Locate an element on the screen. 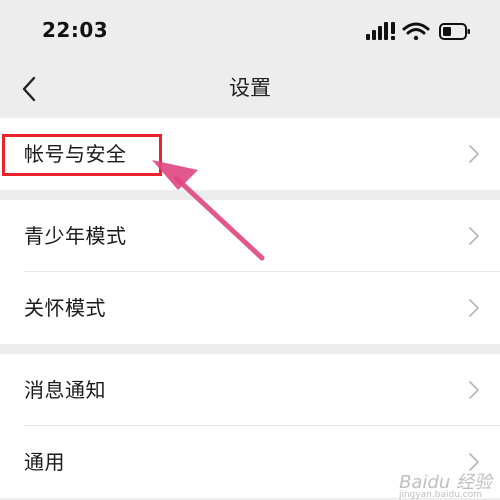 The width and height of the screenshot is (500, 500). highlight-box is located at coordinates (82, 155).